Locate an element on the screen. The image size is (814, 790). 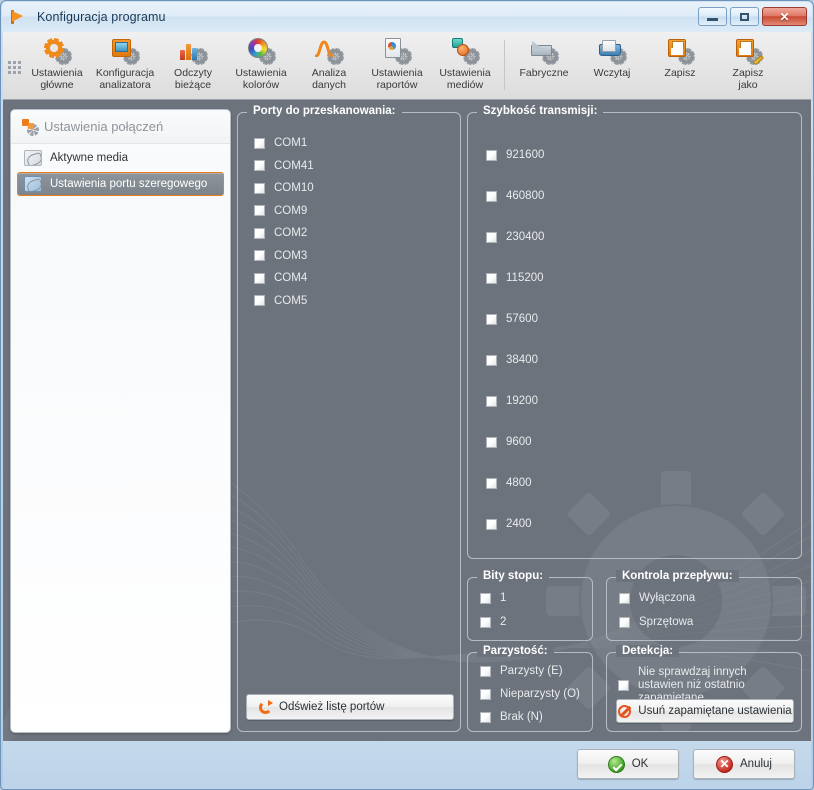
toolbar-item-current-readings: Odczyty bieżące is located at coordinates (193, 65).